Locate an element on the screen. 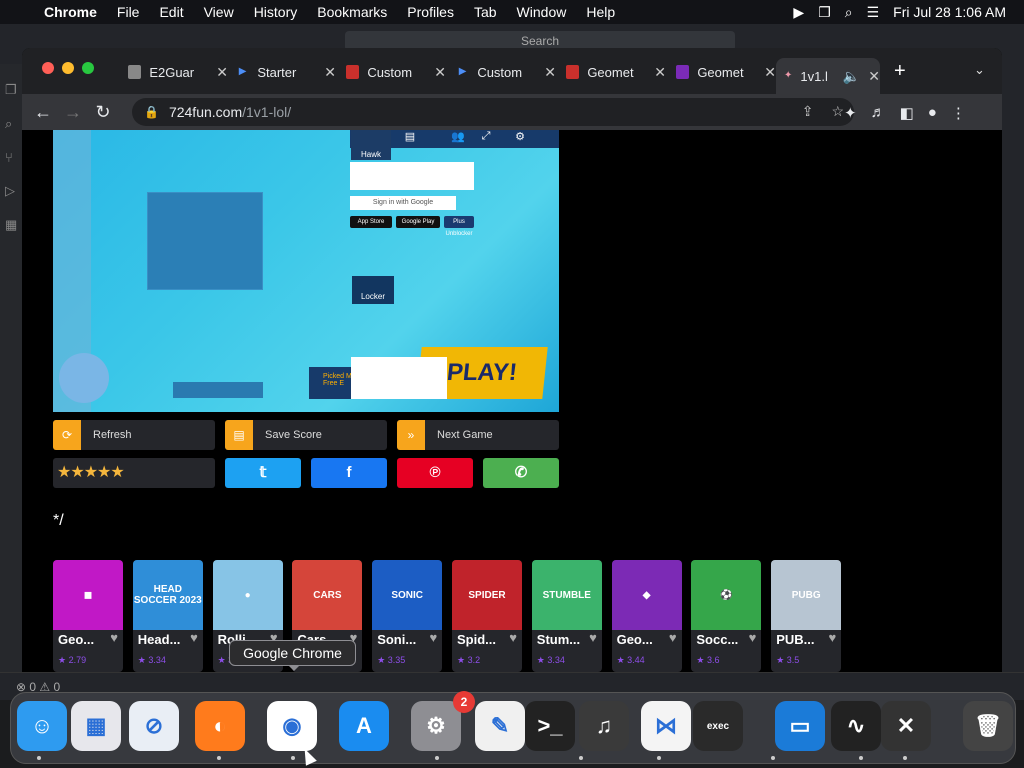 The height and width of the screenshot is (768, 1024). finder-icon: ☺ is located at coordinates (42, 726).